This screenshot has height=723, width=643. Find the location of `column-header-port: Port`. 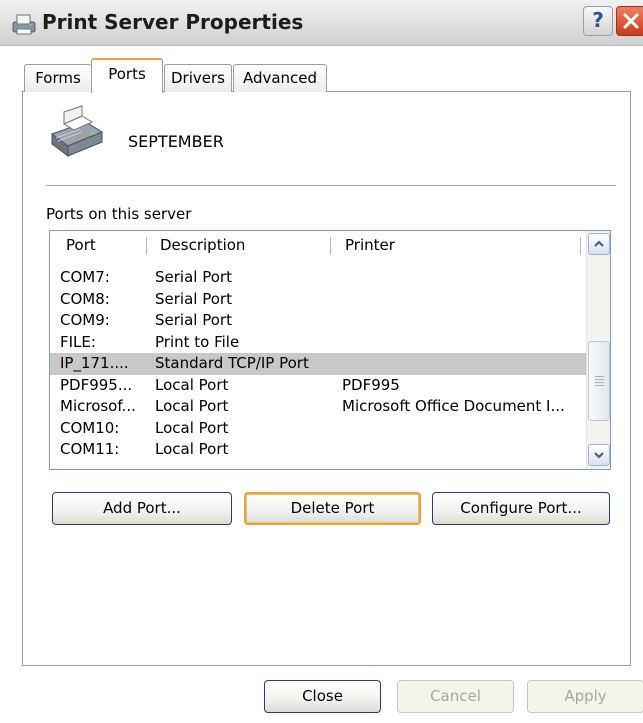

column-header-port: Port is located at coordinates (81, 245).